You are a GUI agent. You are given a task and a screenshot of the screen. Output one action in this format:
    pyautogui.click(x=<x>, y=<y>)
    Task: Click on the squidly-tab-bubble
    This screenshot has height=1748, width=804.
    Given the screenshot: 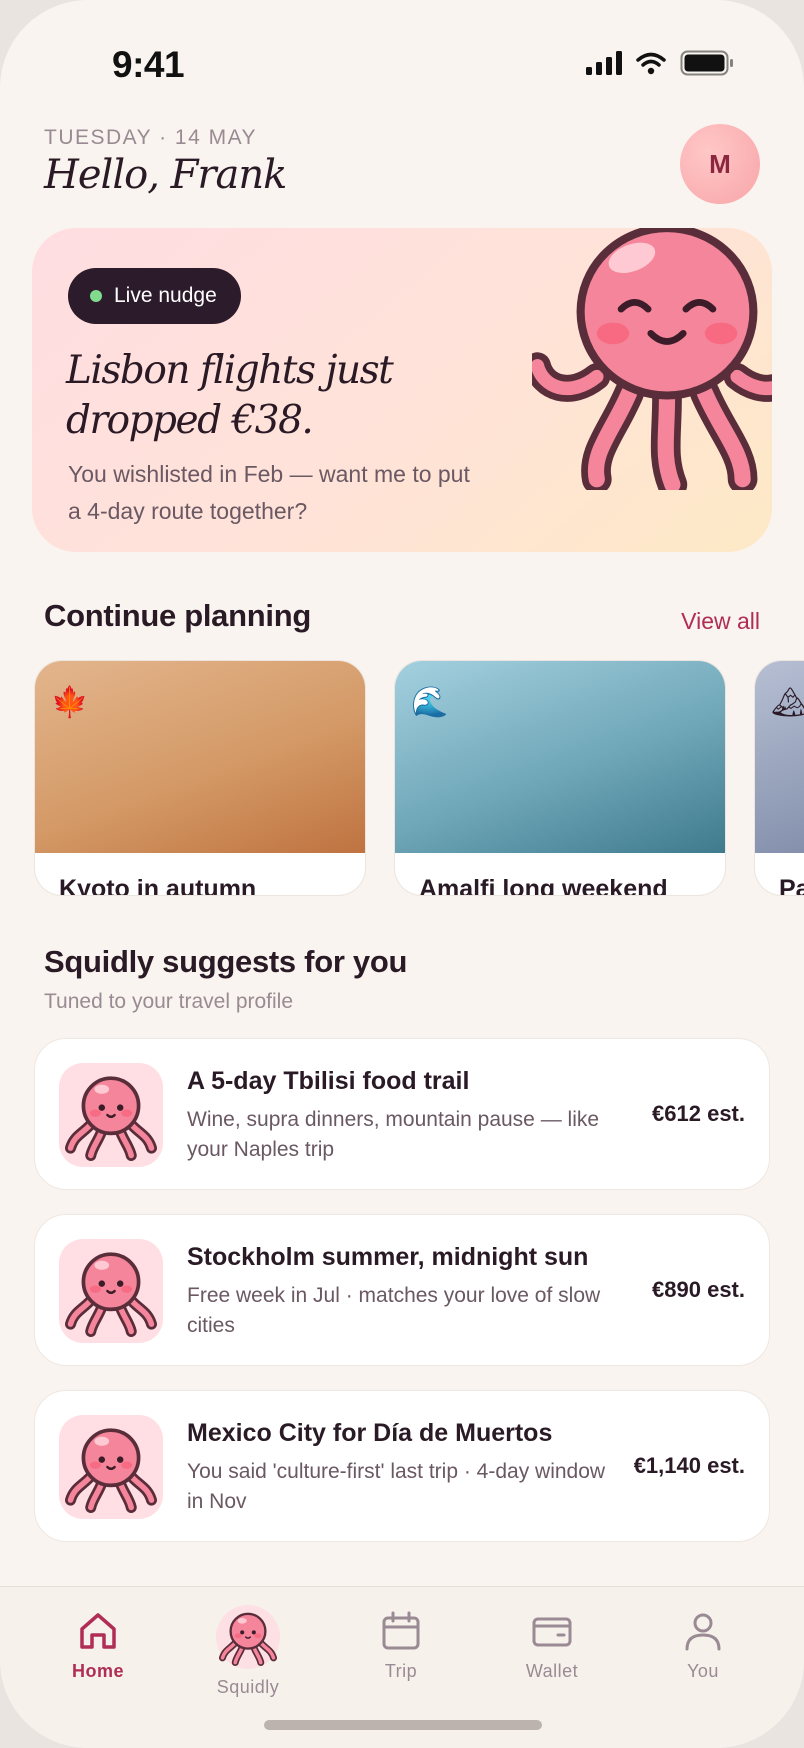 What is the action you would take?
    pyautogui.click(x=248, y=1637)
    